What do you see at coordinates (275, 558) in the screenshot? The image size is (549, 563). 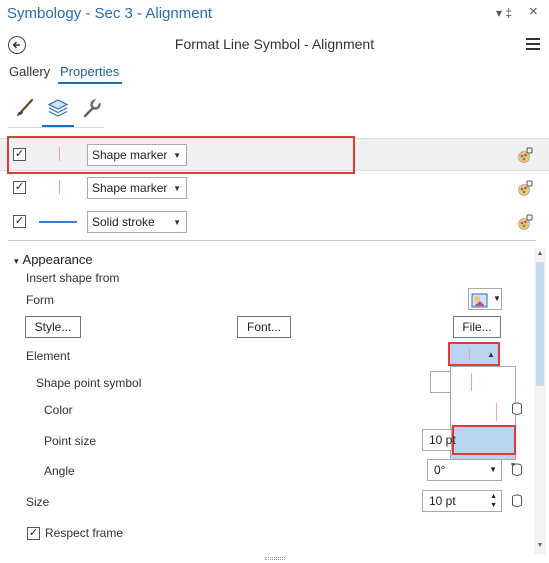 I see `resize-grip` at bounding box center [275, 558].